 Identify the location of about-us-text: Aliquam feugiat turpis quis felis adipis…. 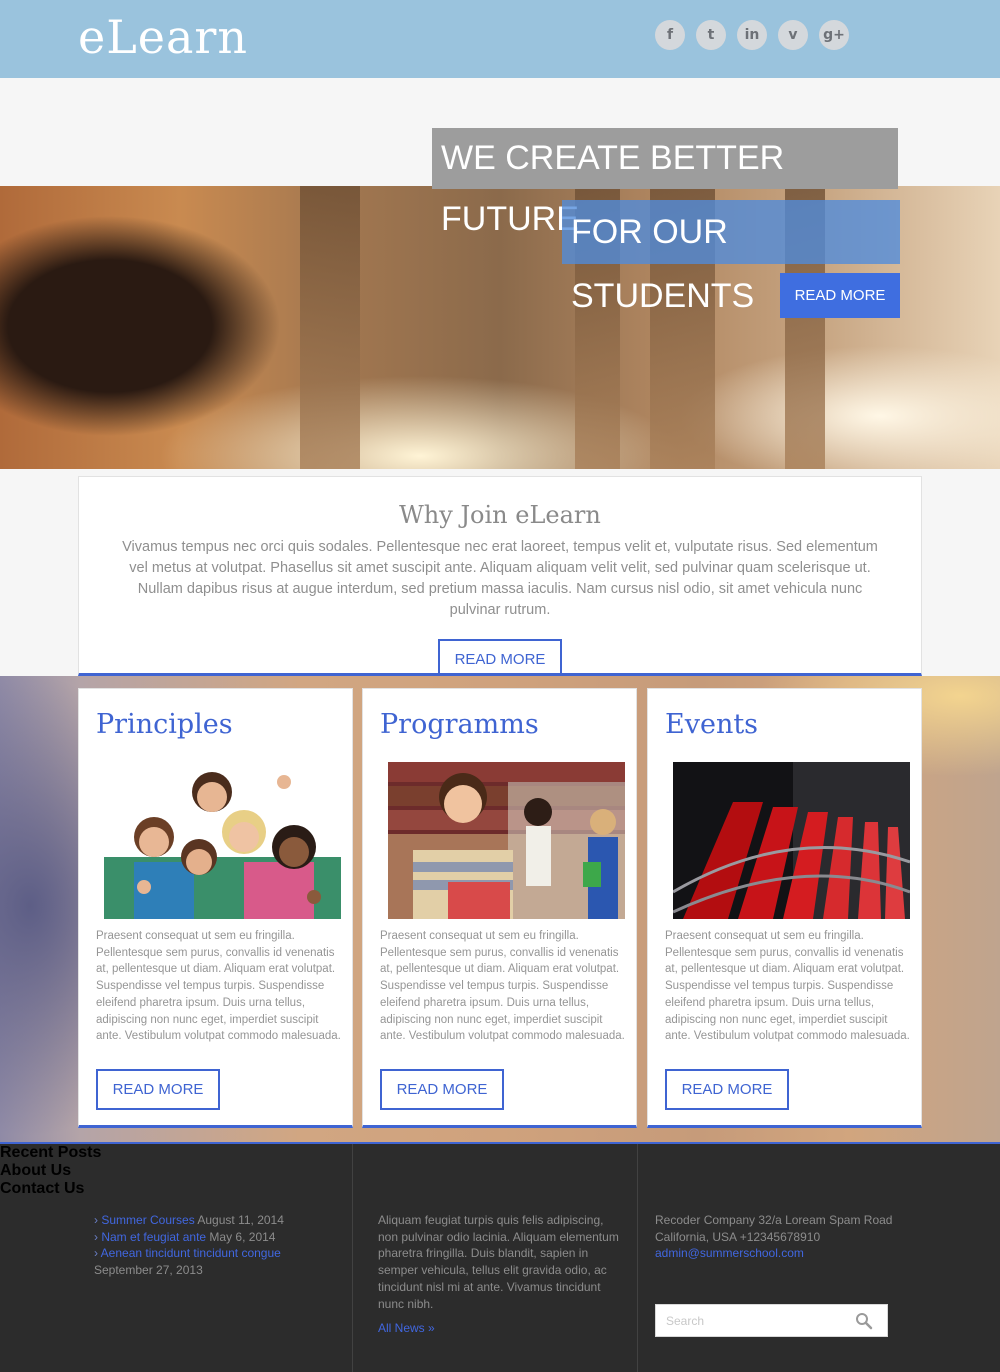
(498, 1262).